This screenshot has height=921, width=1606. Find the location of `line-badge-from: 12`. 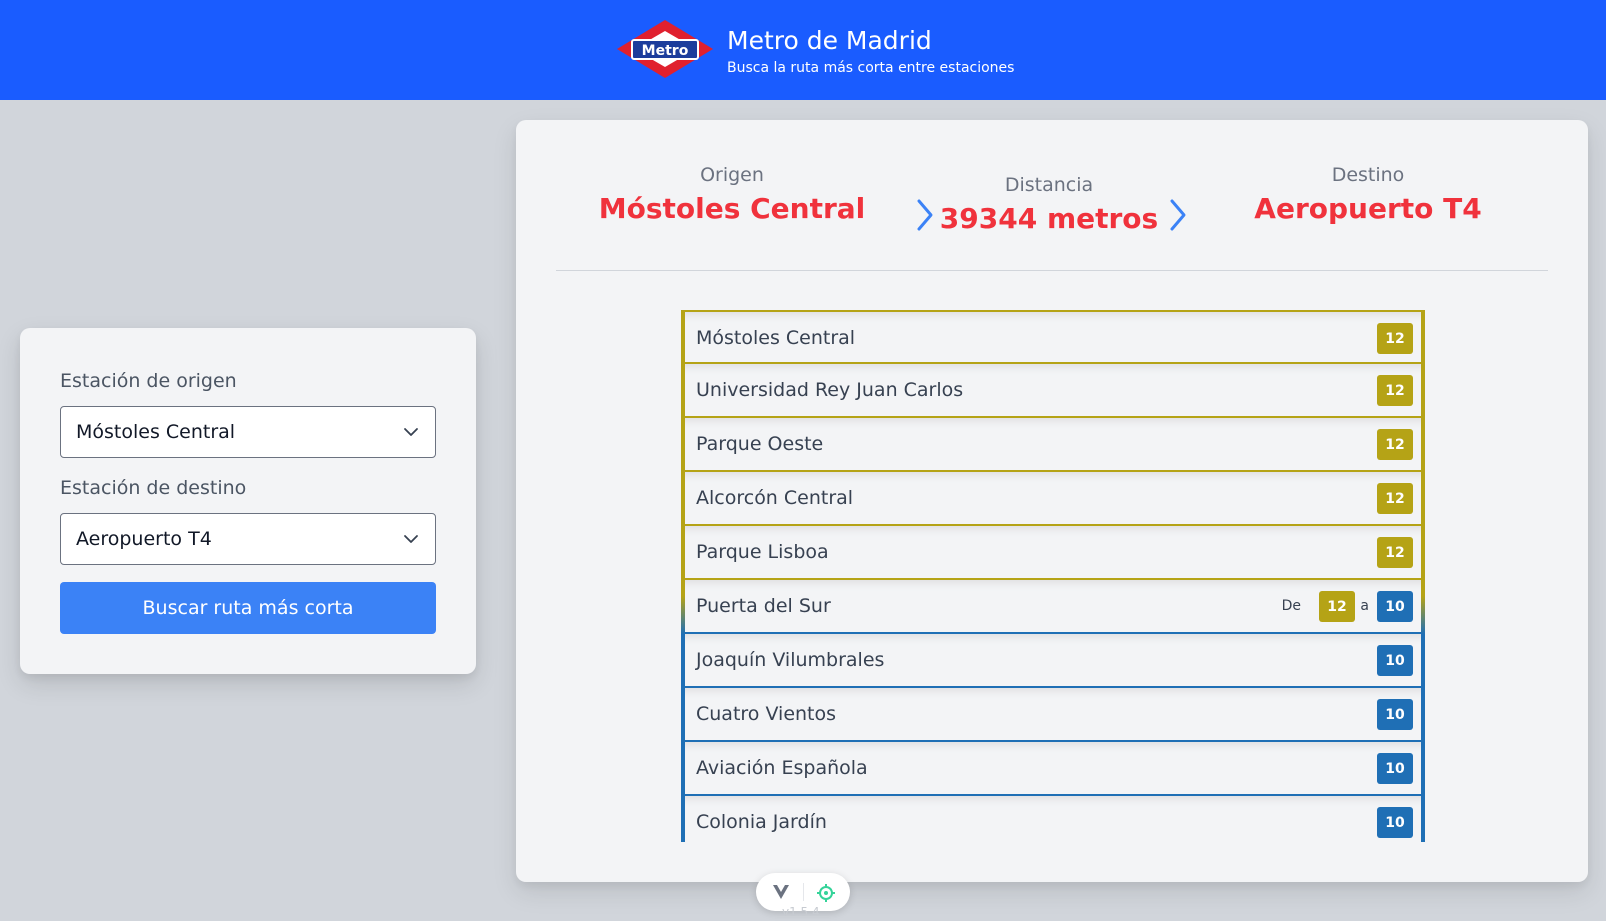

line-badge-from: 12 is located at coordinates (1337, 606).